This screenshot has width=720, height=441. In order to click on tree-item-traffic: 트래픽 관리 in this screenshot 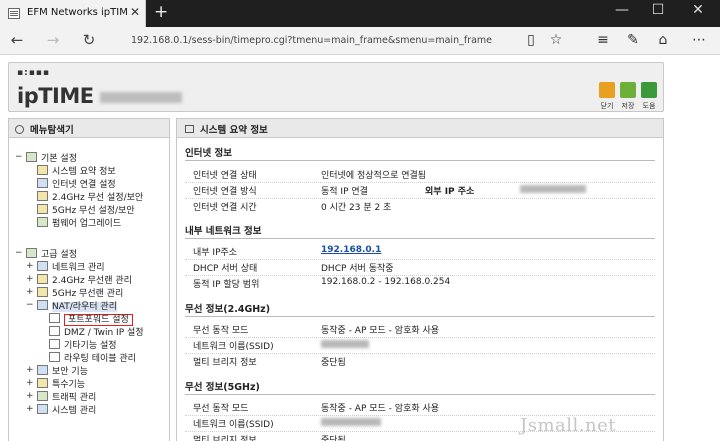, I will do `click(66, 396)`.